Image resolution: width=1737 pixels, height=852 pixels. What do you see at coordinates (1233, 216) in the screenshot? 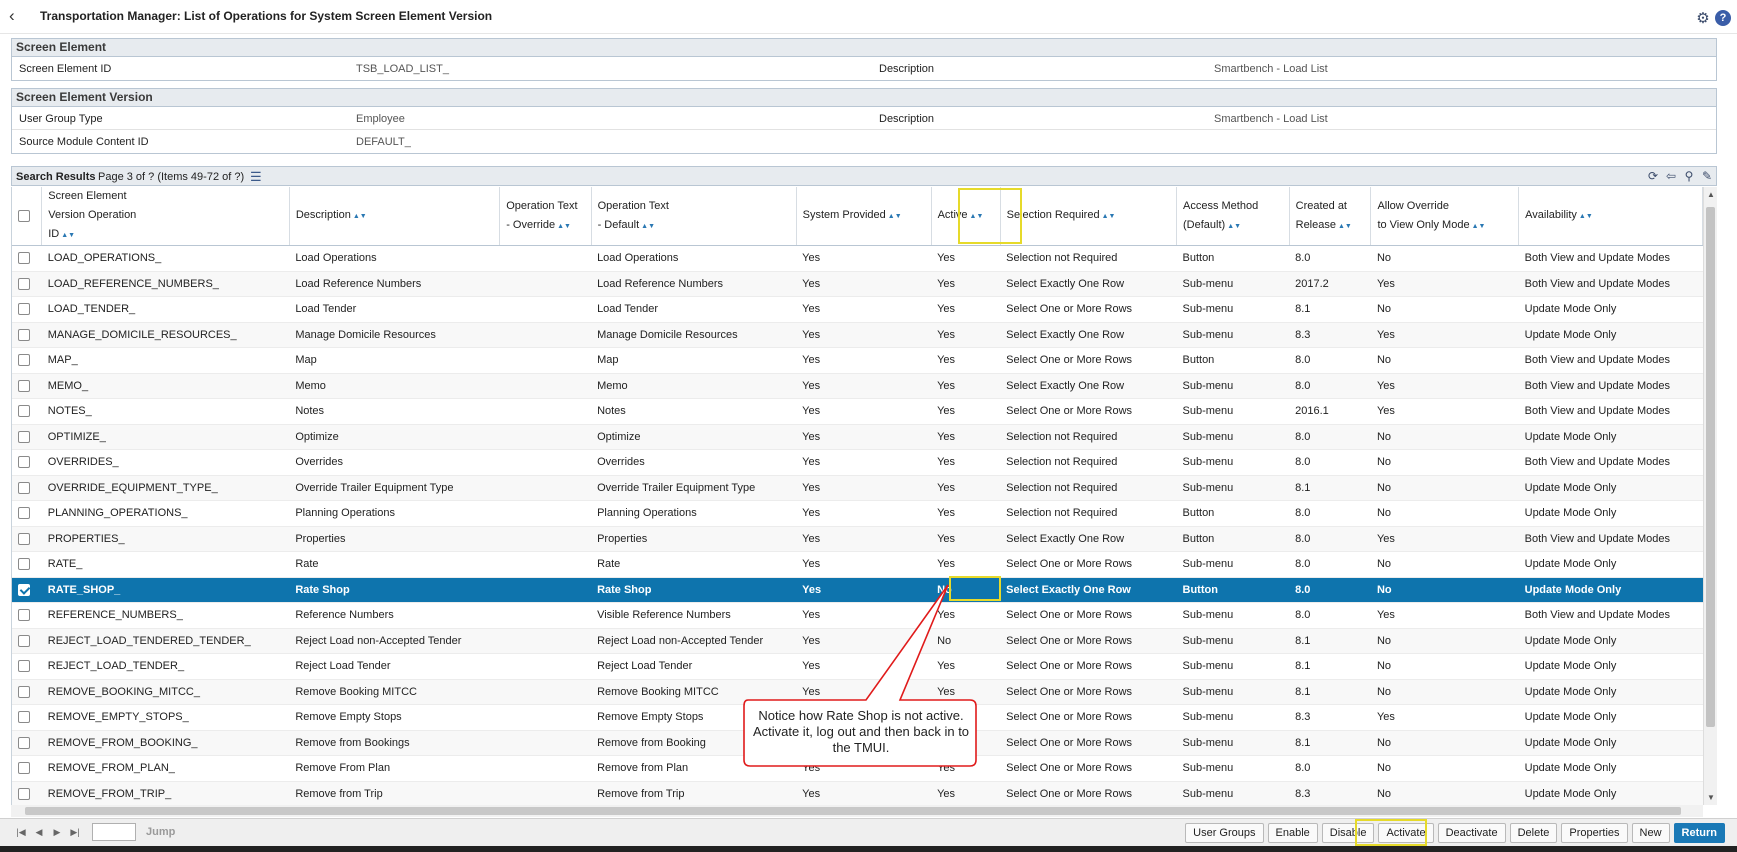
I see `column-header: Access Method (Default) ▲▼` at bounding box center [1233, 216].